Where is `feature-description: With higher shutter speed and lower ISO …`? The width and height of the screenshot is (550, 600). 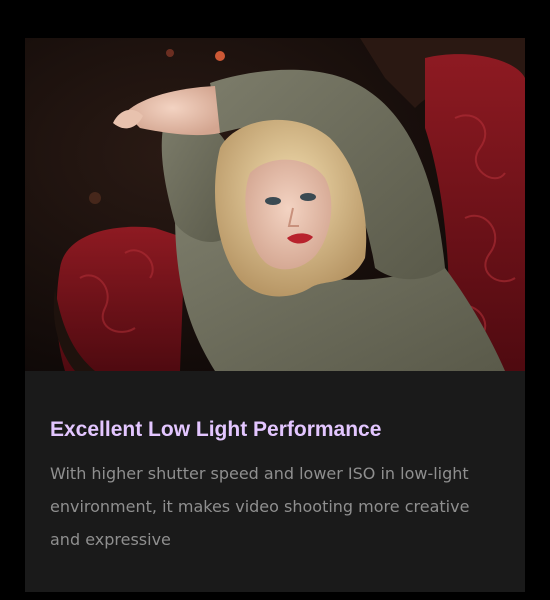
feature-description: With higher shutter speed and lower ISO … is located at coordinates (260, 506).